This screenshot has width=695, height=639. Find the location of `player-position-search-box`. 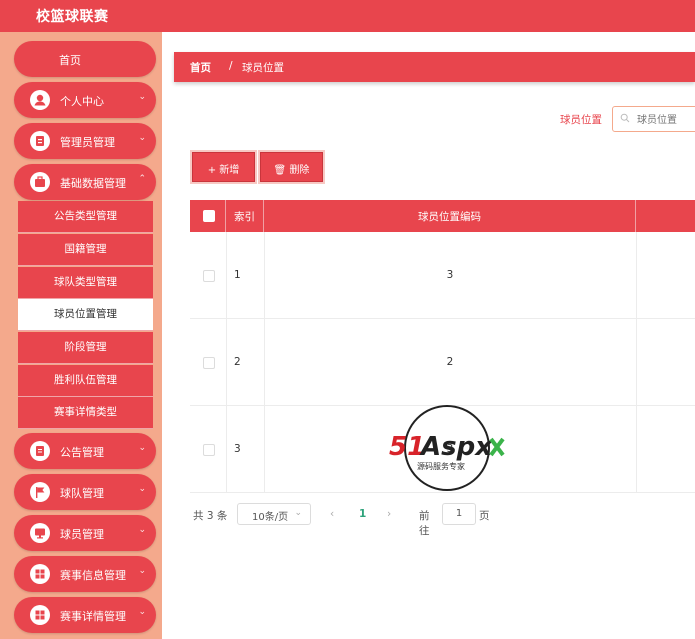

player-position-search-box is located at coordinates (653, 119).